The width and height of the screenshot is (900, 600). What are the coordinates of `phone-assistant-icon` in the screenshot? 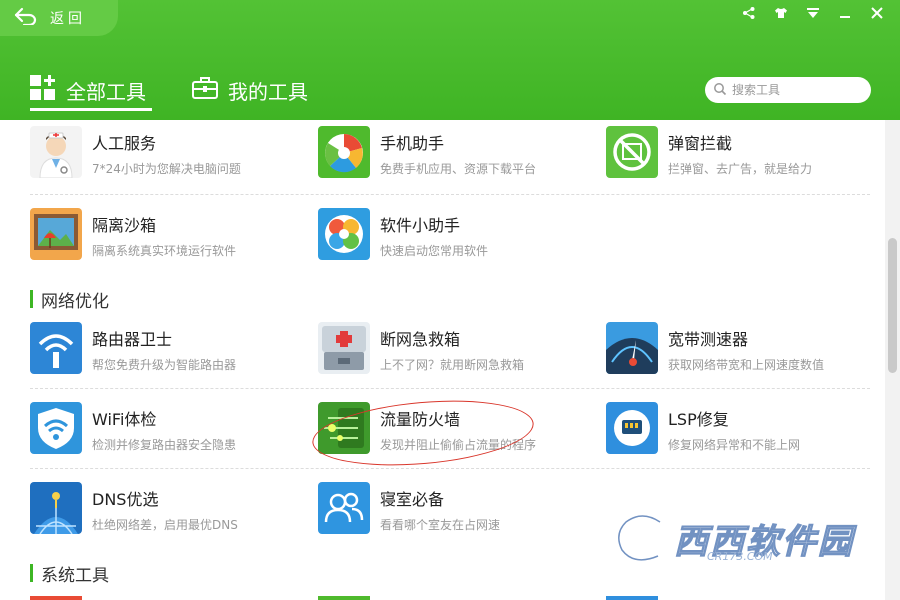 It's located at (344, 152).